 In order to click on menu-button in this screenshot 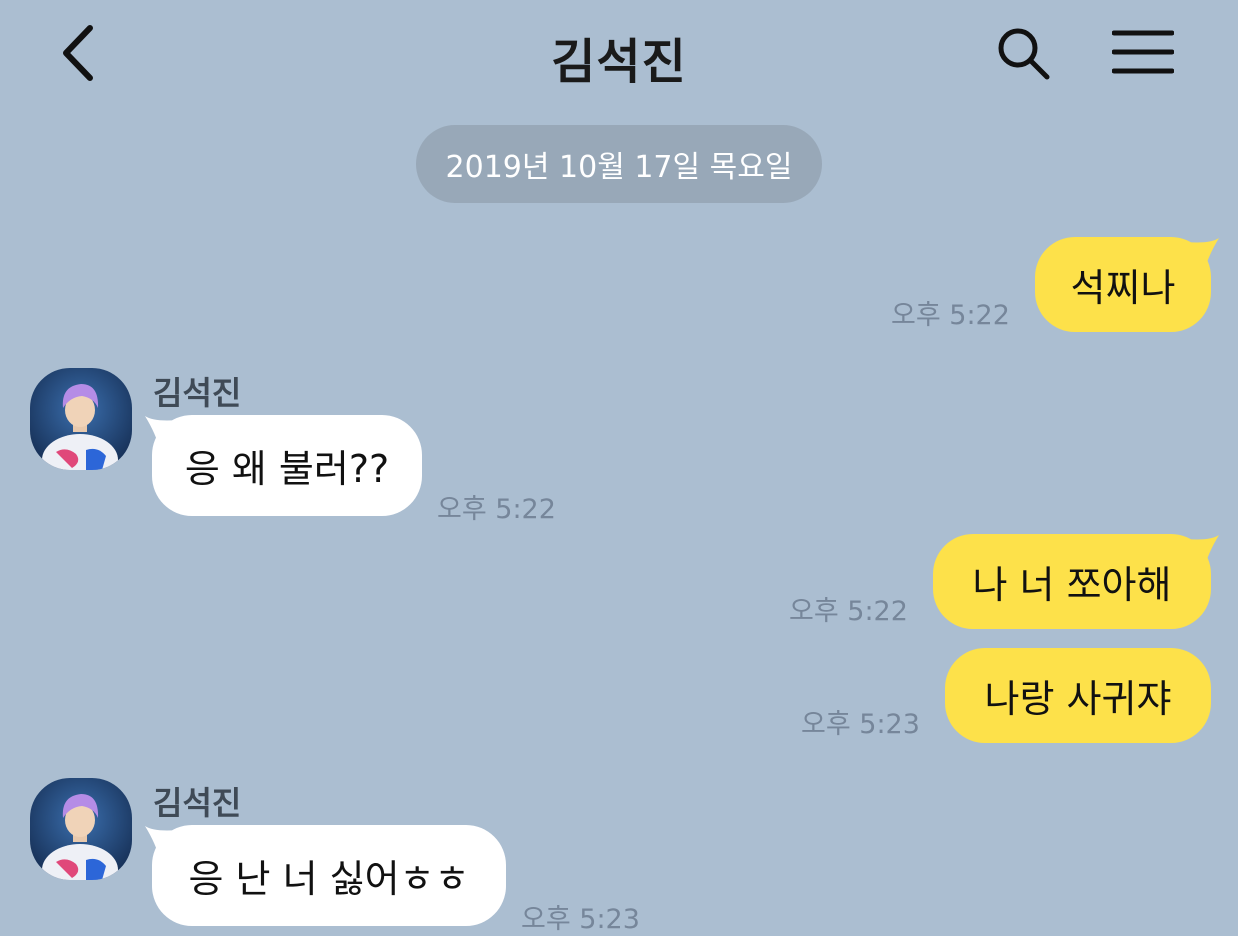, I will do `click(1143, 52)`.